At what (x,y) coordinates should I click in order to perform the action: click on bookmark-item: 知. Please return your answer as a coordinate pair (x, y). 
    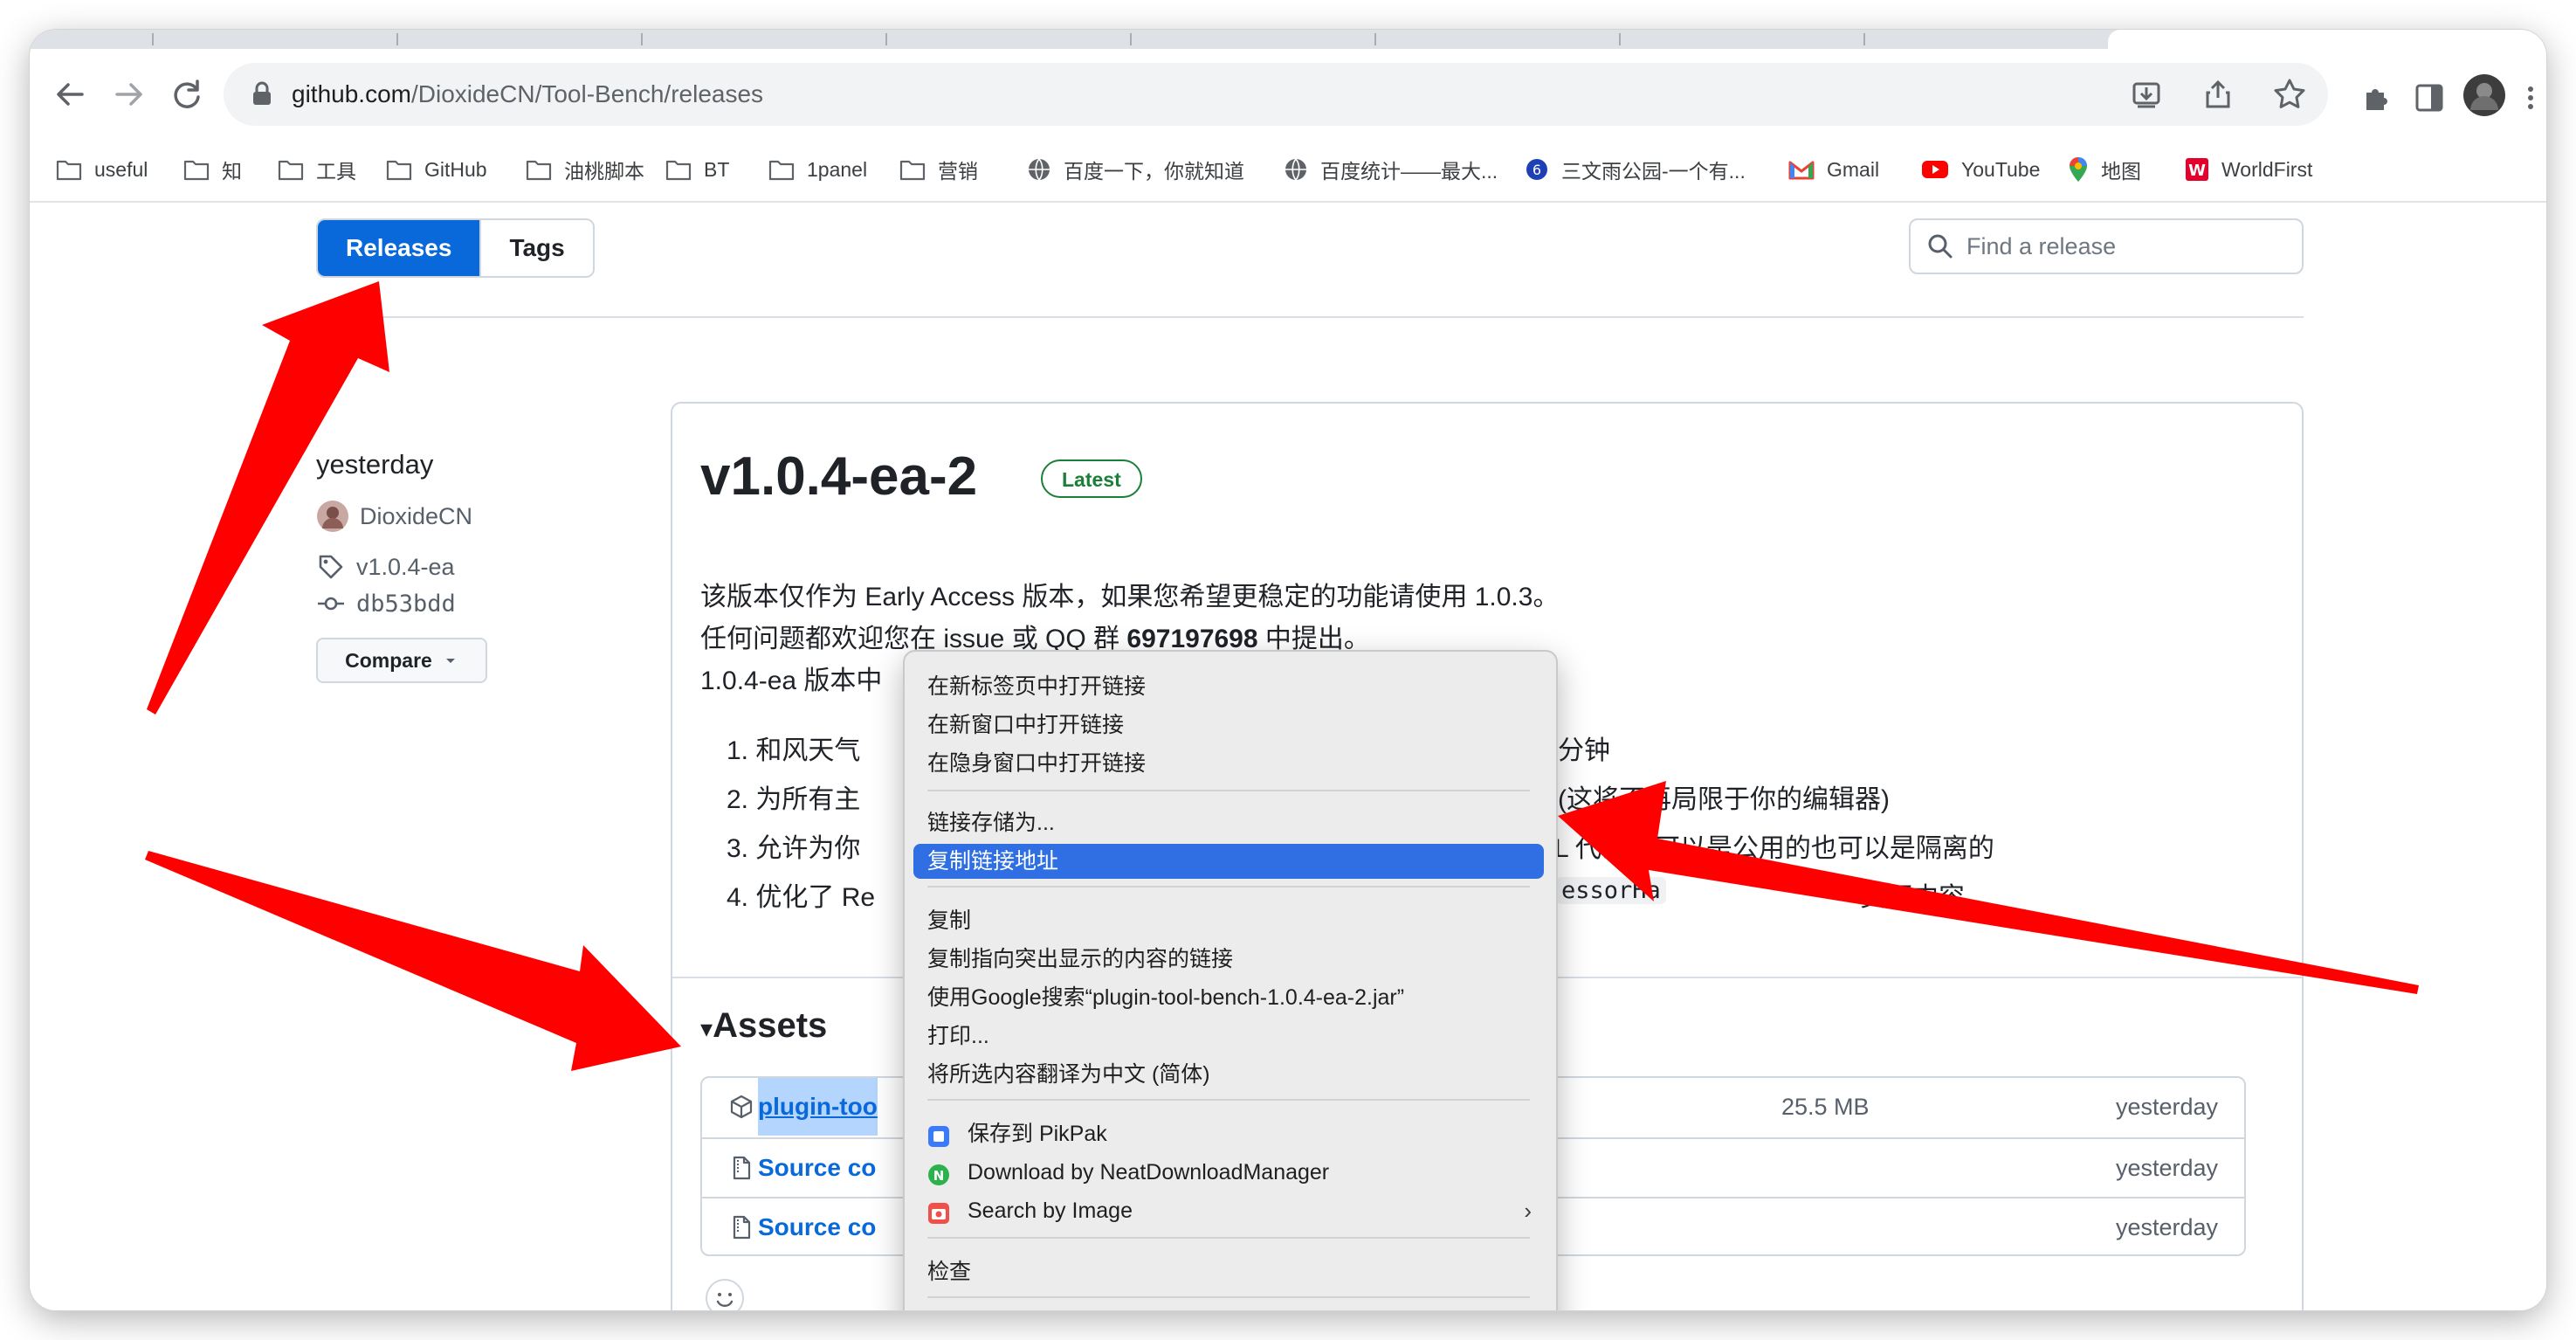
    Looking at the image, I should click on (212, 170).